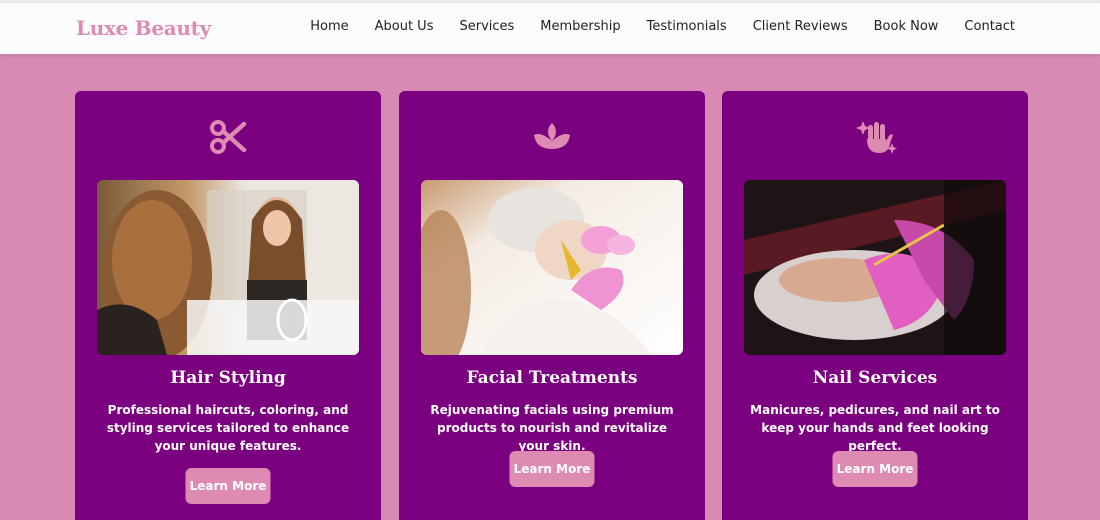 The width and height of the screenshot is (1100, 520). Describe the element at coordinates (552, 137) in the screenshot. I see `lotus-icon` at that location.